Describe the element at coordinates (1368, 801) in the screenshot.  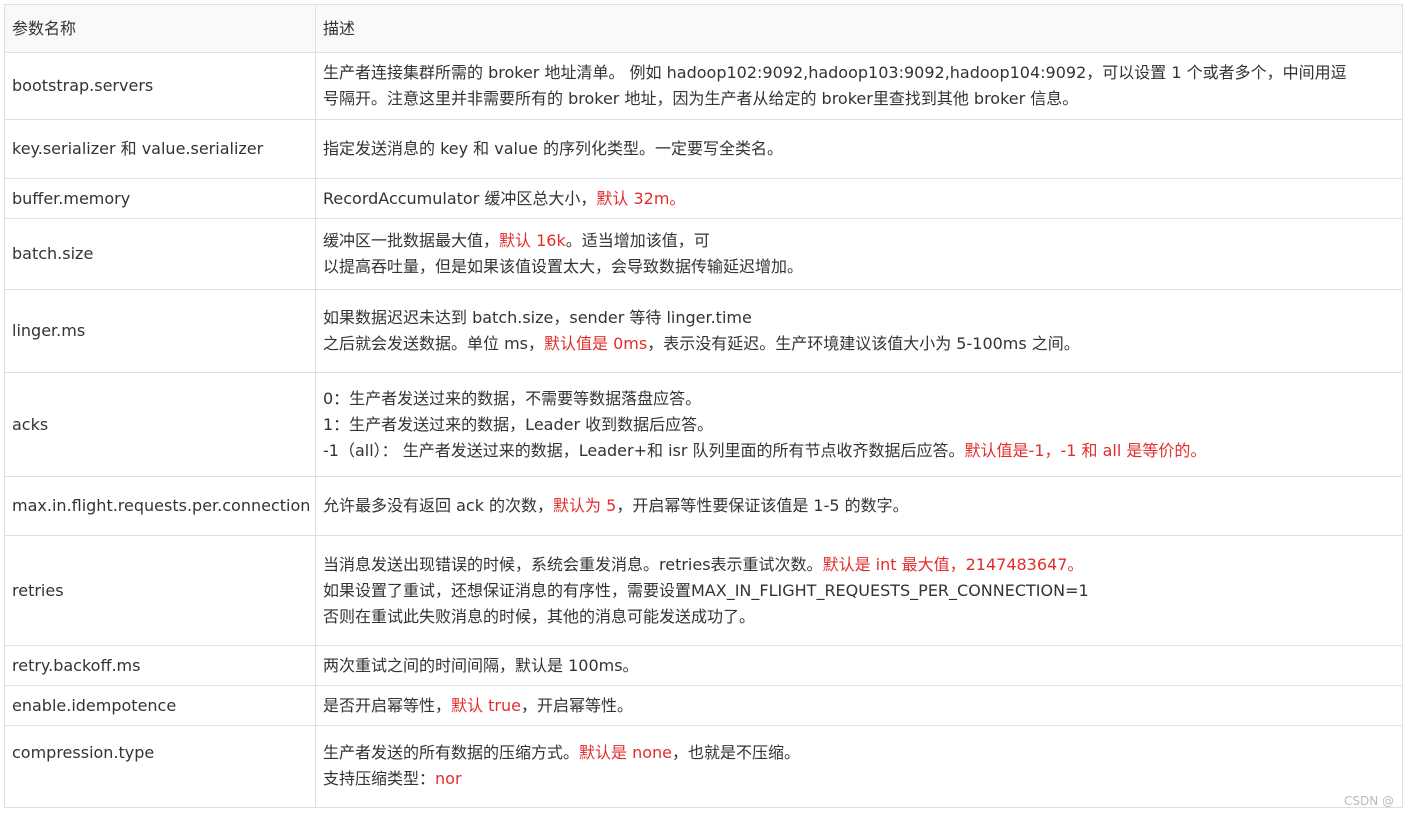
I see `watermark: CSDN @` at that location.